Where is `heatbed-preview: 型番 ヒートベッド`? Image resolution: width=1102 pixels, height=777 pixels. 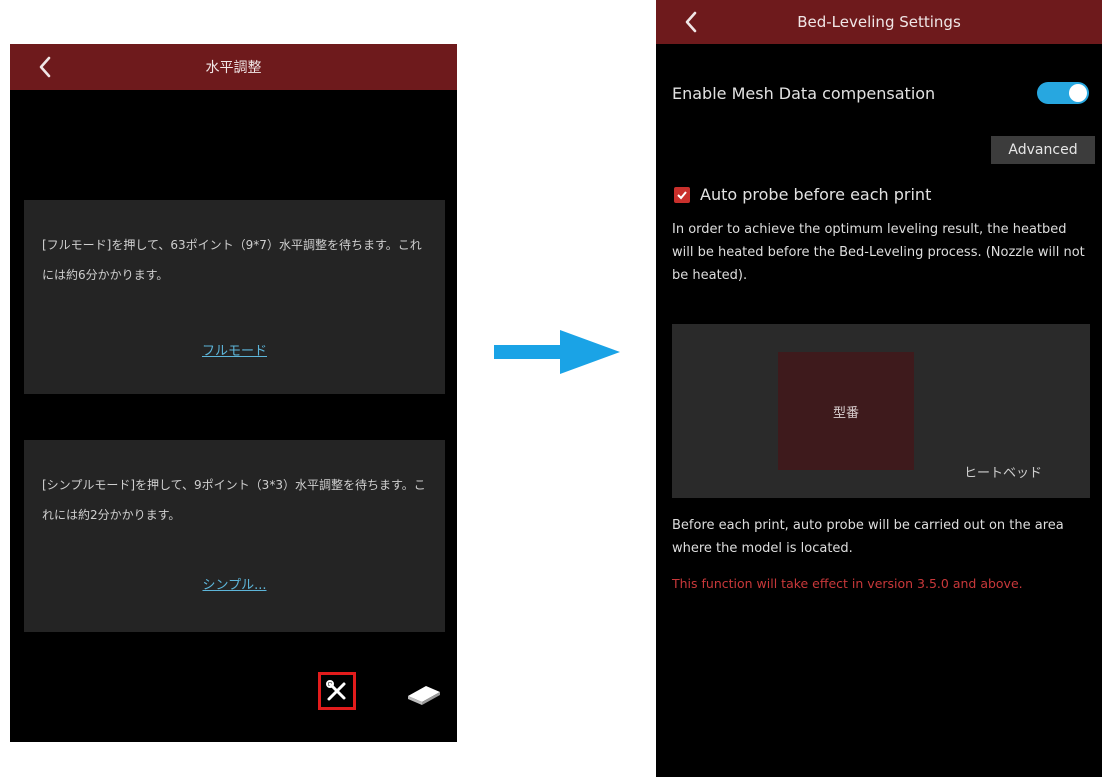 heatbed-preview: 型番 ヒートベッド is located at coordinates (881, 411).